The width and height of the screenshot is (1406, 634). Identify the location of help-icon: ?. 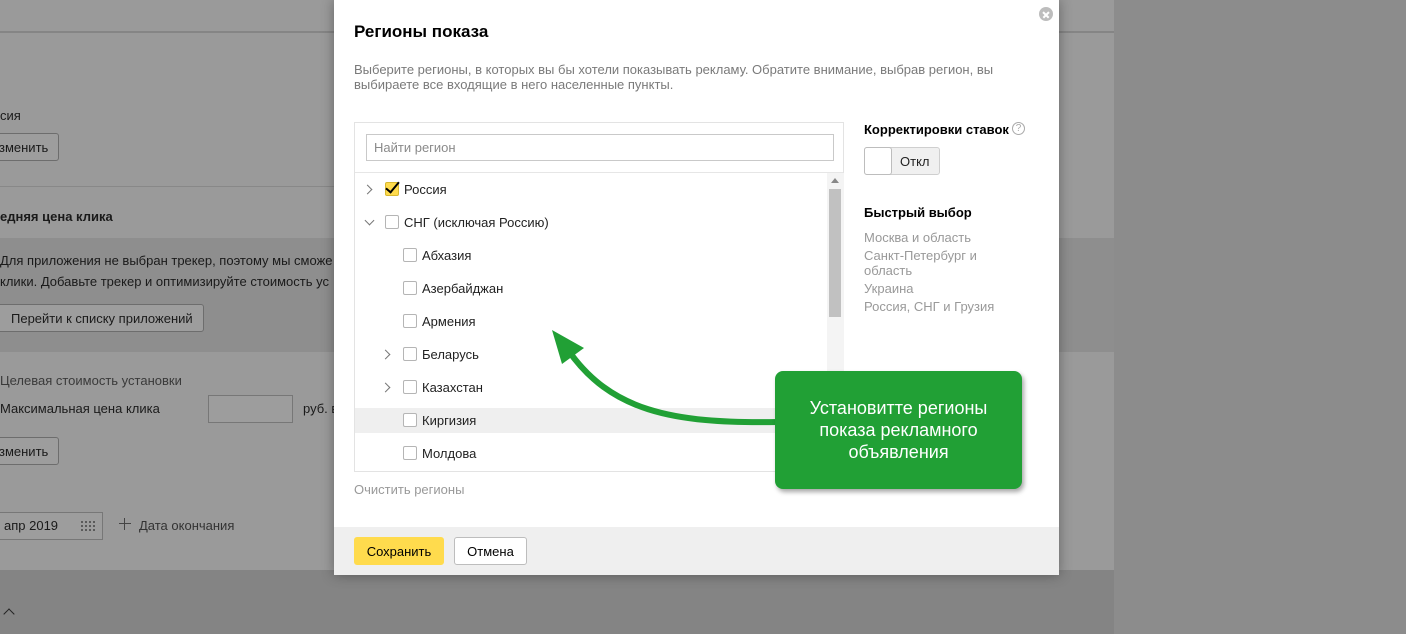
(1018, 128).